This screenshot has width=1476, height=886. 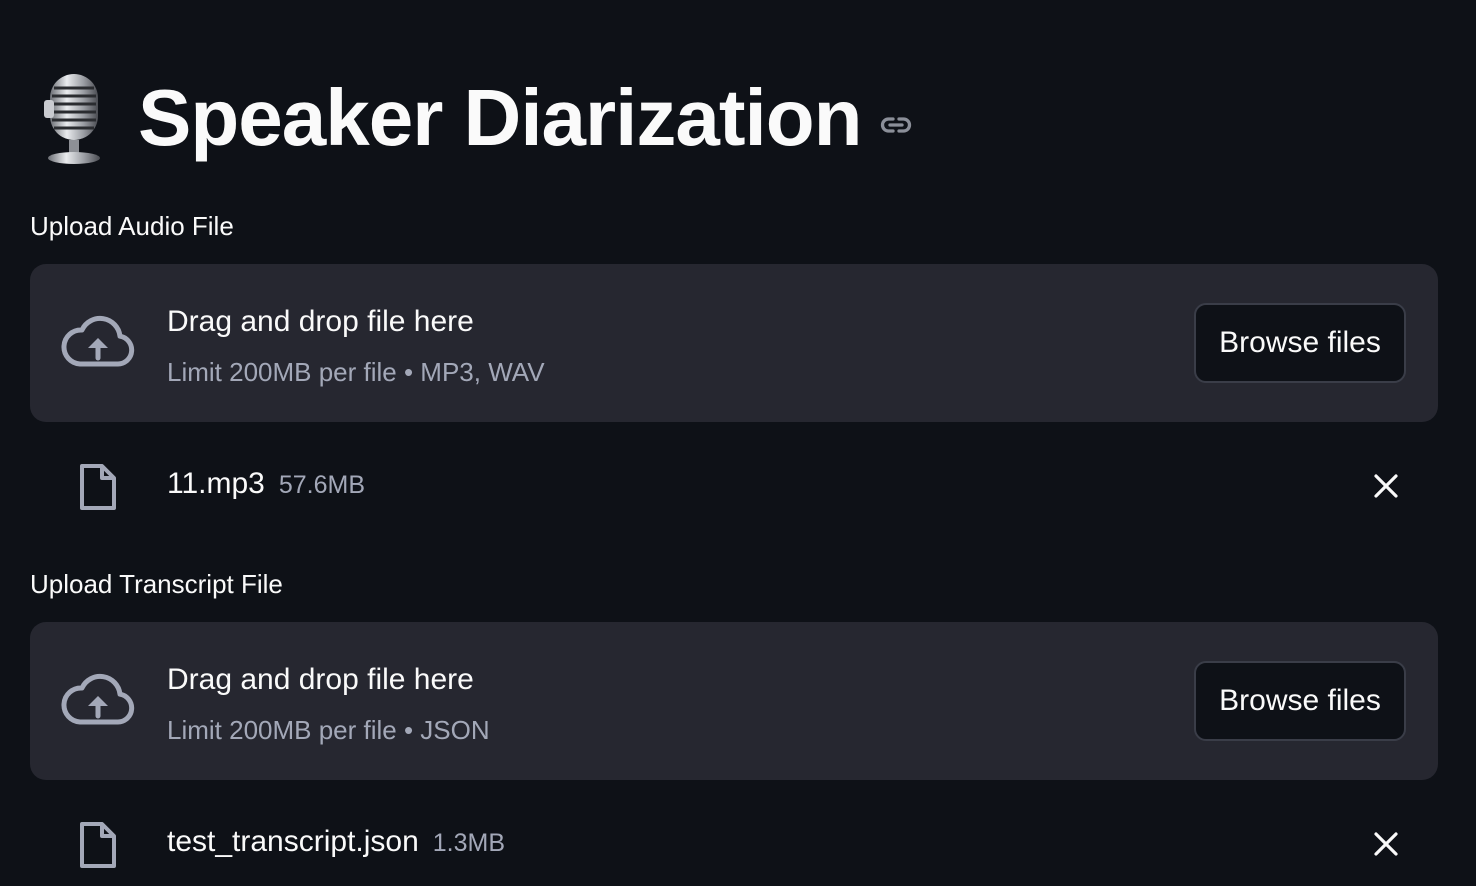 I want to click on uploader-label: Upload Audio File, so click(x=132, y=226).